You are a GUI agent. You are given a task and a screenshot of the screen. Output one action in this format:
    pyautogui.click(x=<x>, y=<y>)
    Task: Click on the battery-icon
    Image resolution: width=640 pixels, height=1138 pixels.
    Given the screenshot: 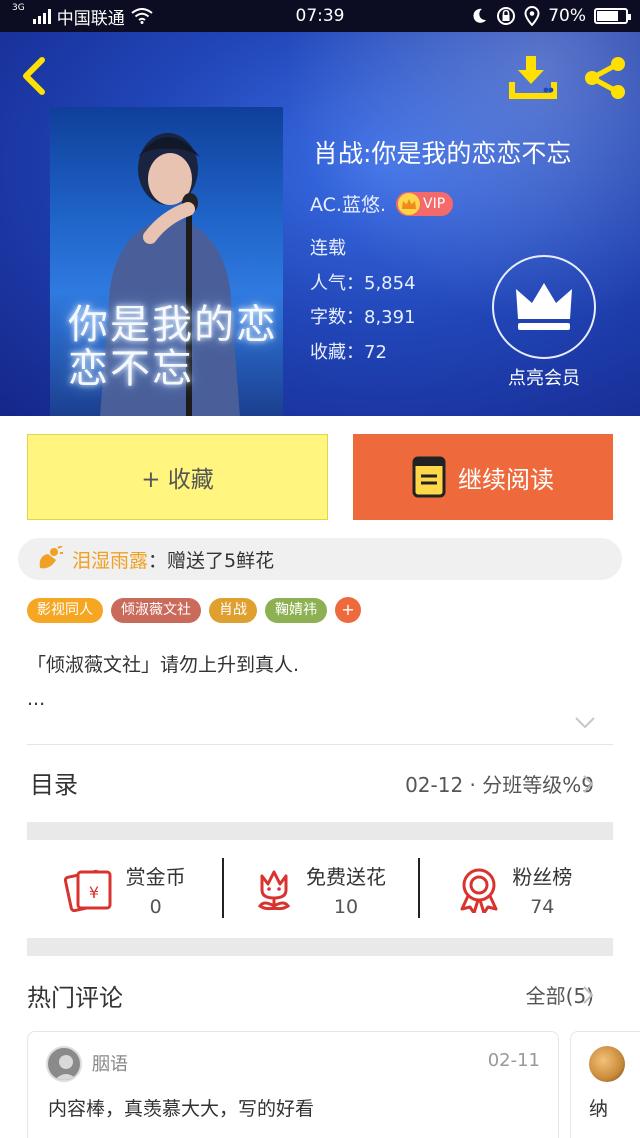 What is the action you would take?
    pyautogui.click(x=612, y=16)
    